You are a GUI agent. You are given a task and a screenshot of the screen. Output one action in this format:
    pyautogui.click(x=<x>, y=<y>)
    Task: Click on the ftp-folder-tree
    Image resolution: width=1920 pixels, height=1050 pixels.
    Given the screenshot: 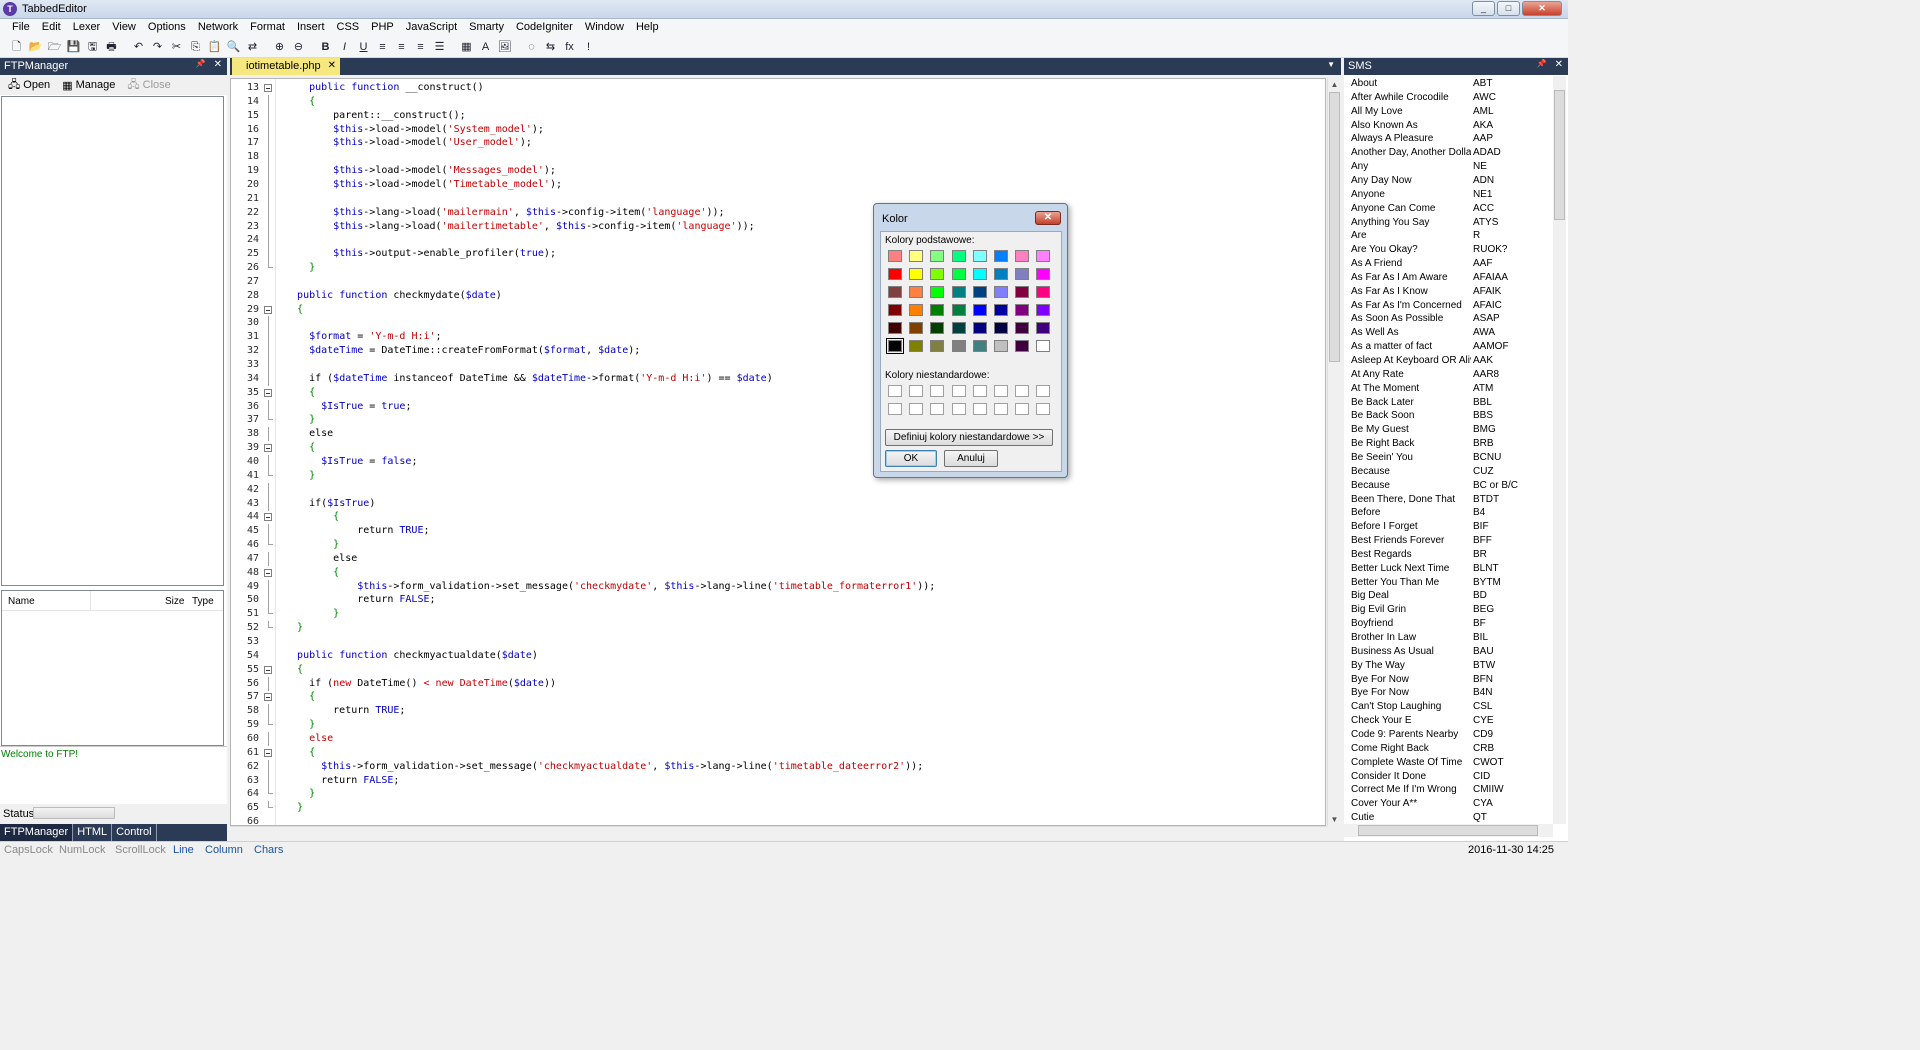 What is the action you would take?
    pyautogui.click(x=112, y=341)
    